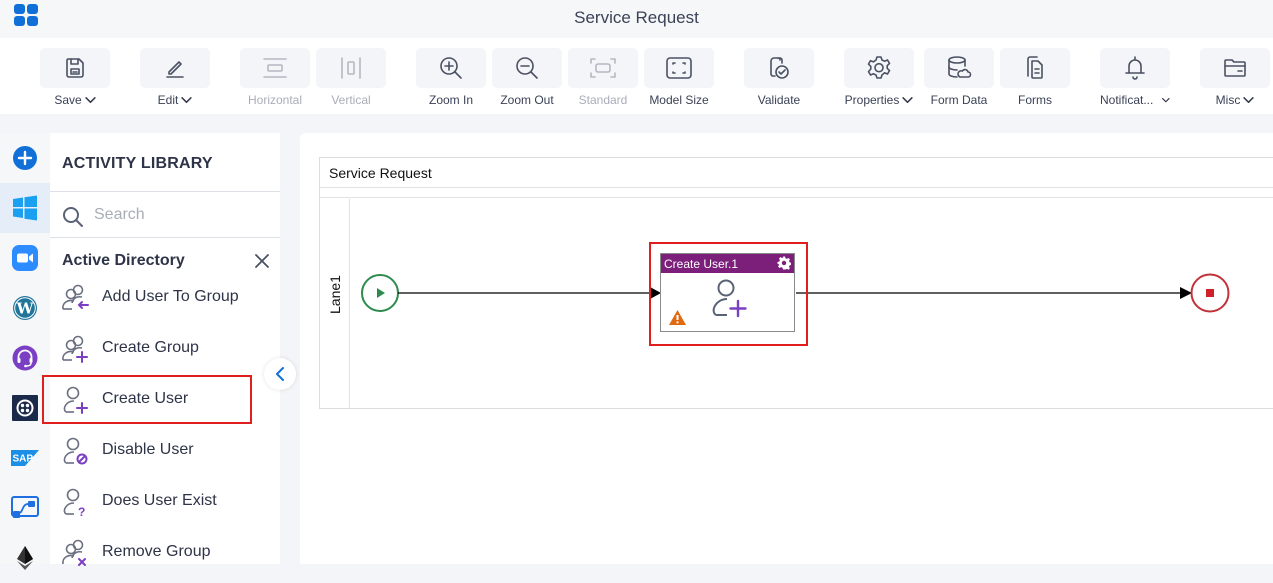 This screenshot has width=1273, height=583. I want to click on library-search, so click(165, 214).